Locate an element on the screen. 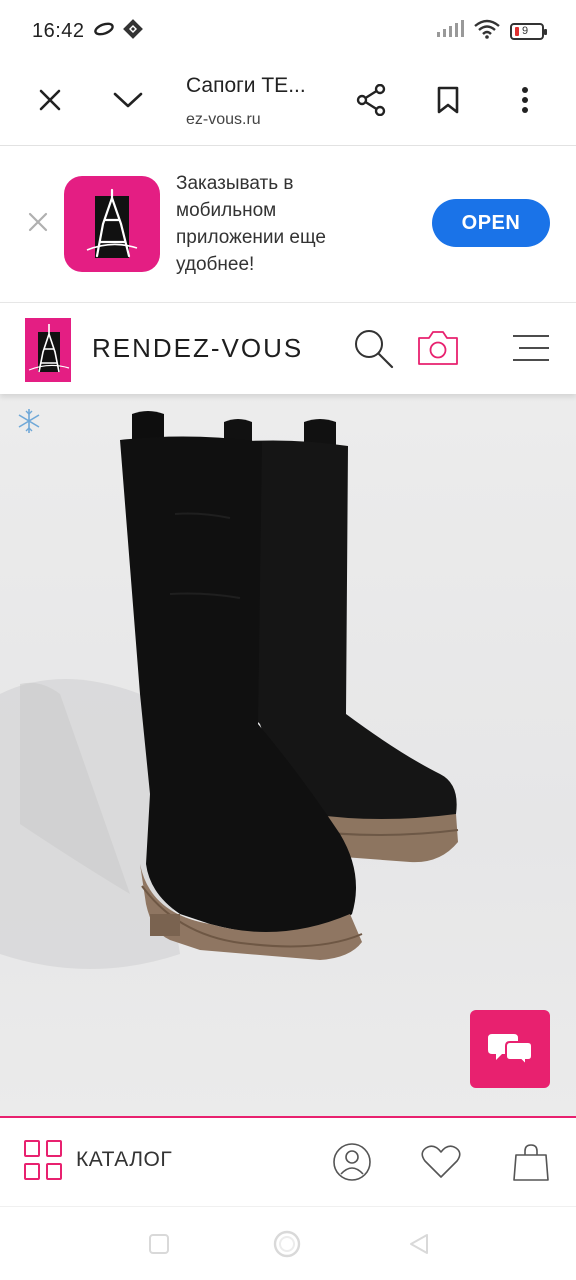 This screenshot has height=1280, width=576. home-icon is located at coordinates (287, 1244).